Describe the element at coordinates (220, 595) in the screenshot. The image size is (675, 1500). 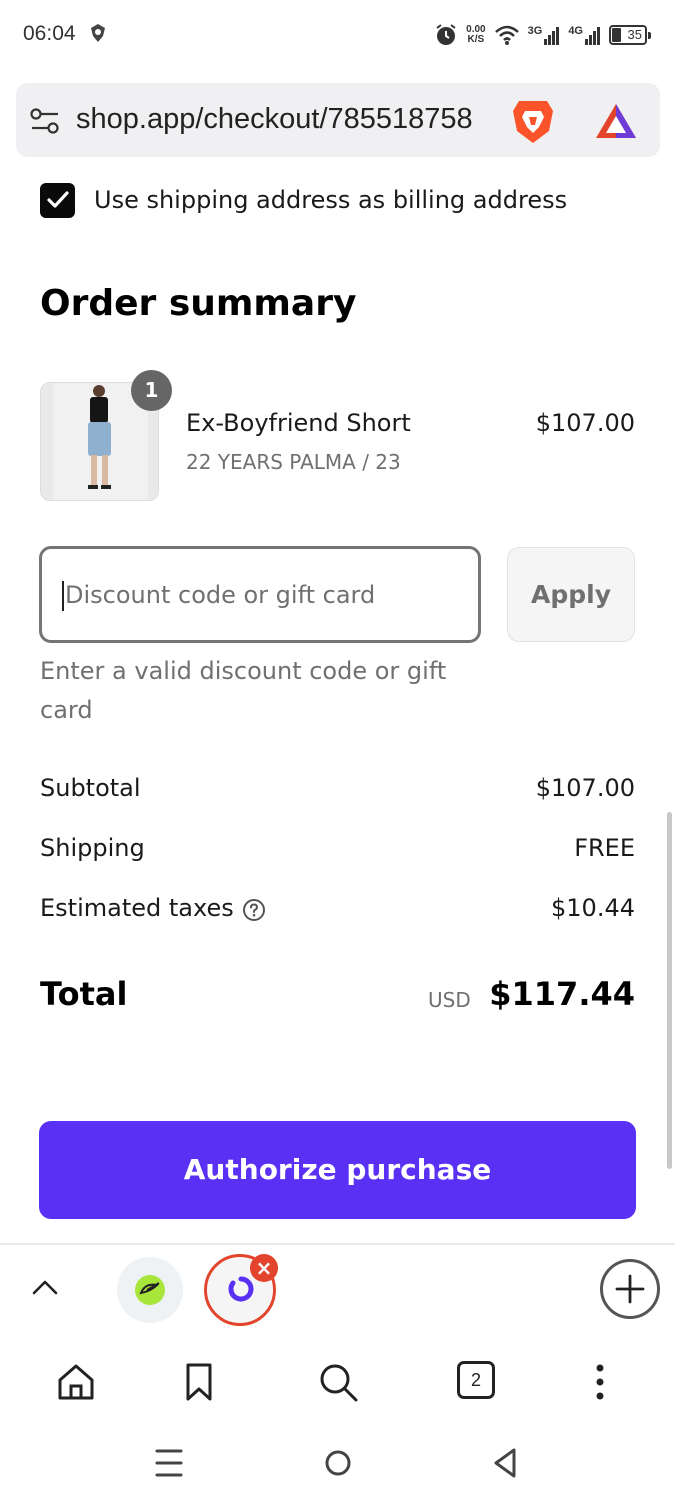
I see `discount-placeholder: Discount code or gift card` at that location.